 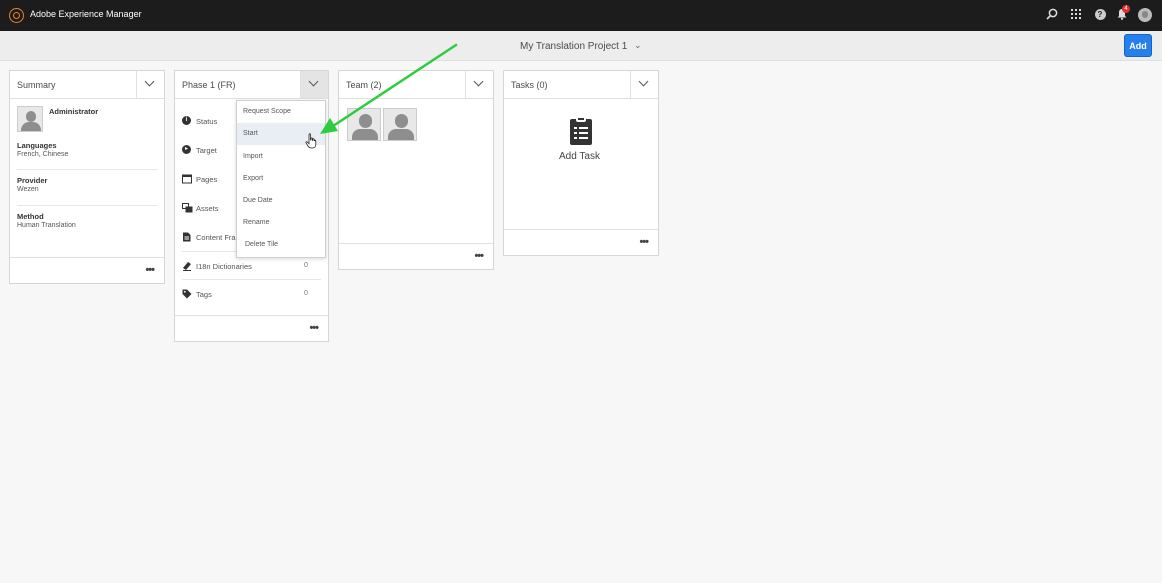 I want to click on notification-badge: 4, so click(x=1126, y=9).